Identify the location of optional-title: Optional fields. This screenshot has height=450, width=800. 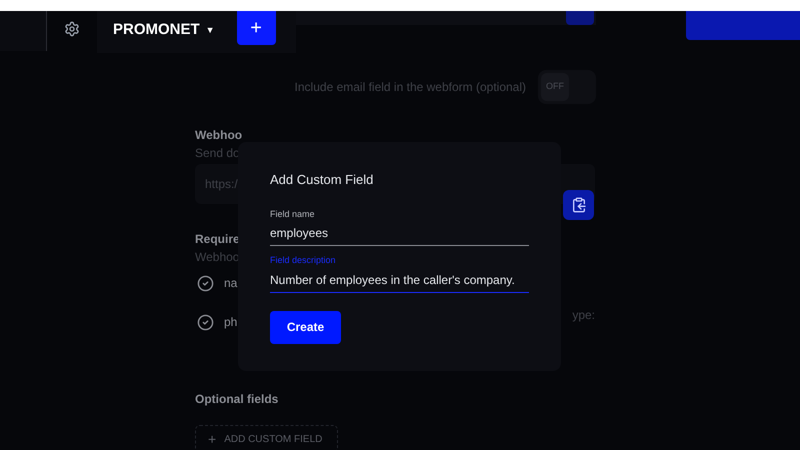
(237, 399).